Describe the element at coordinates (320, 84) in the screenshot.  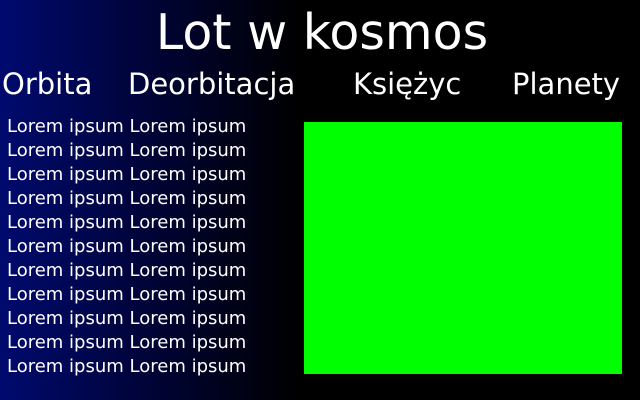
I see `nav-bar: Orbita Deorbitacja Księżyc Planety` at that location.